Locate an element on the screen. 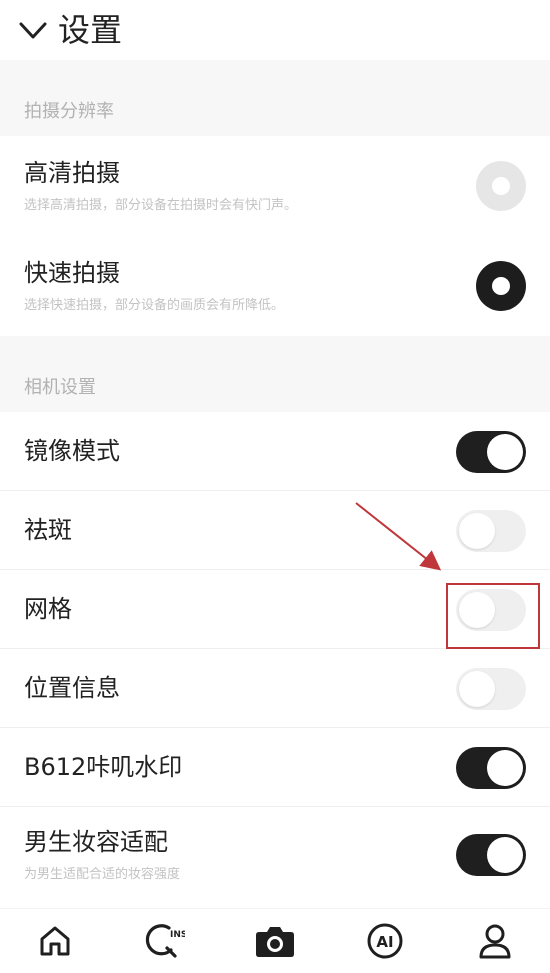  camera-icon is located at coordinates (275, 941).